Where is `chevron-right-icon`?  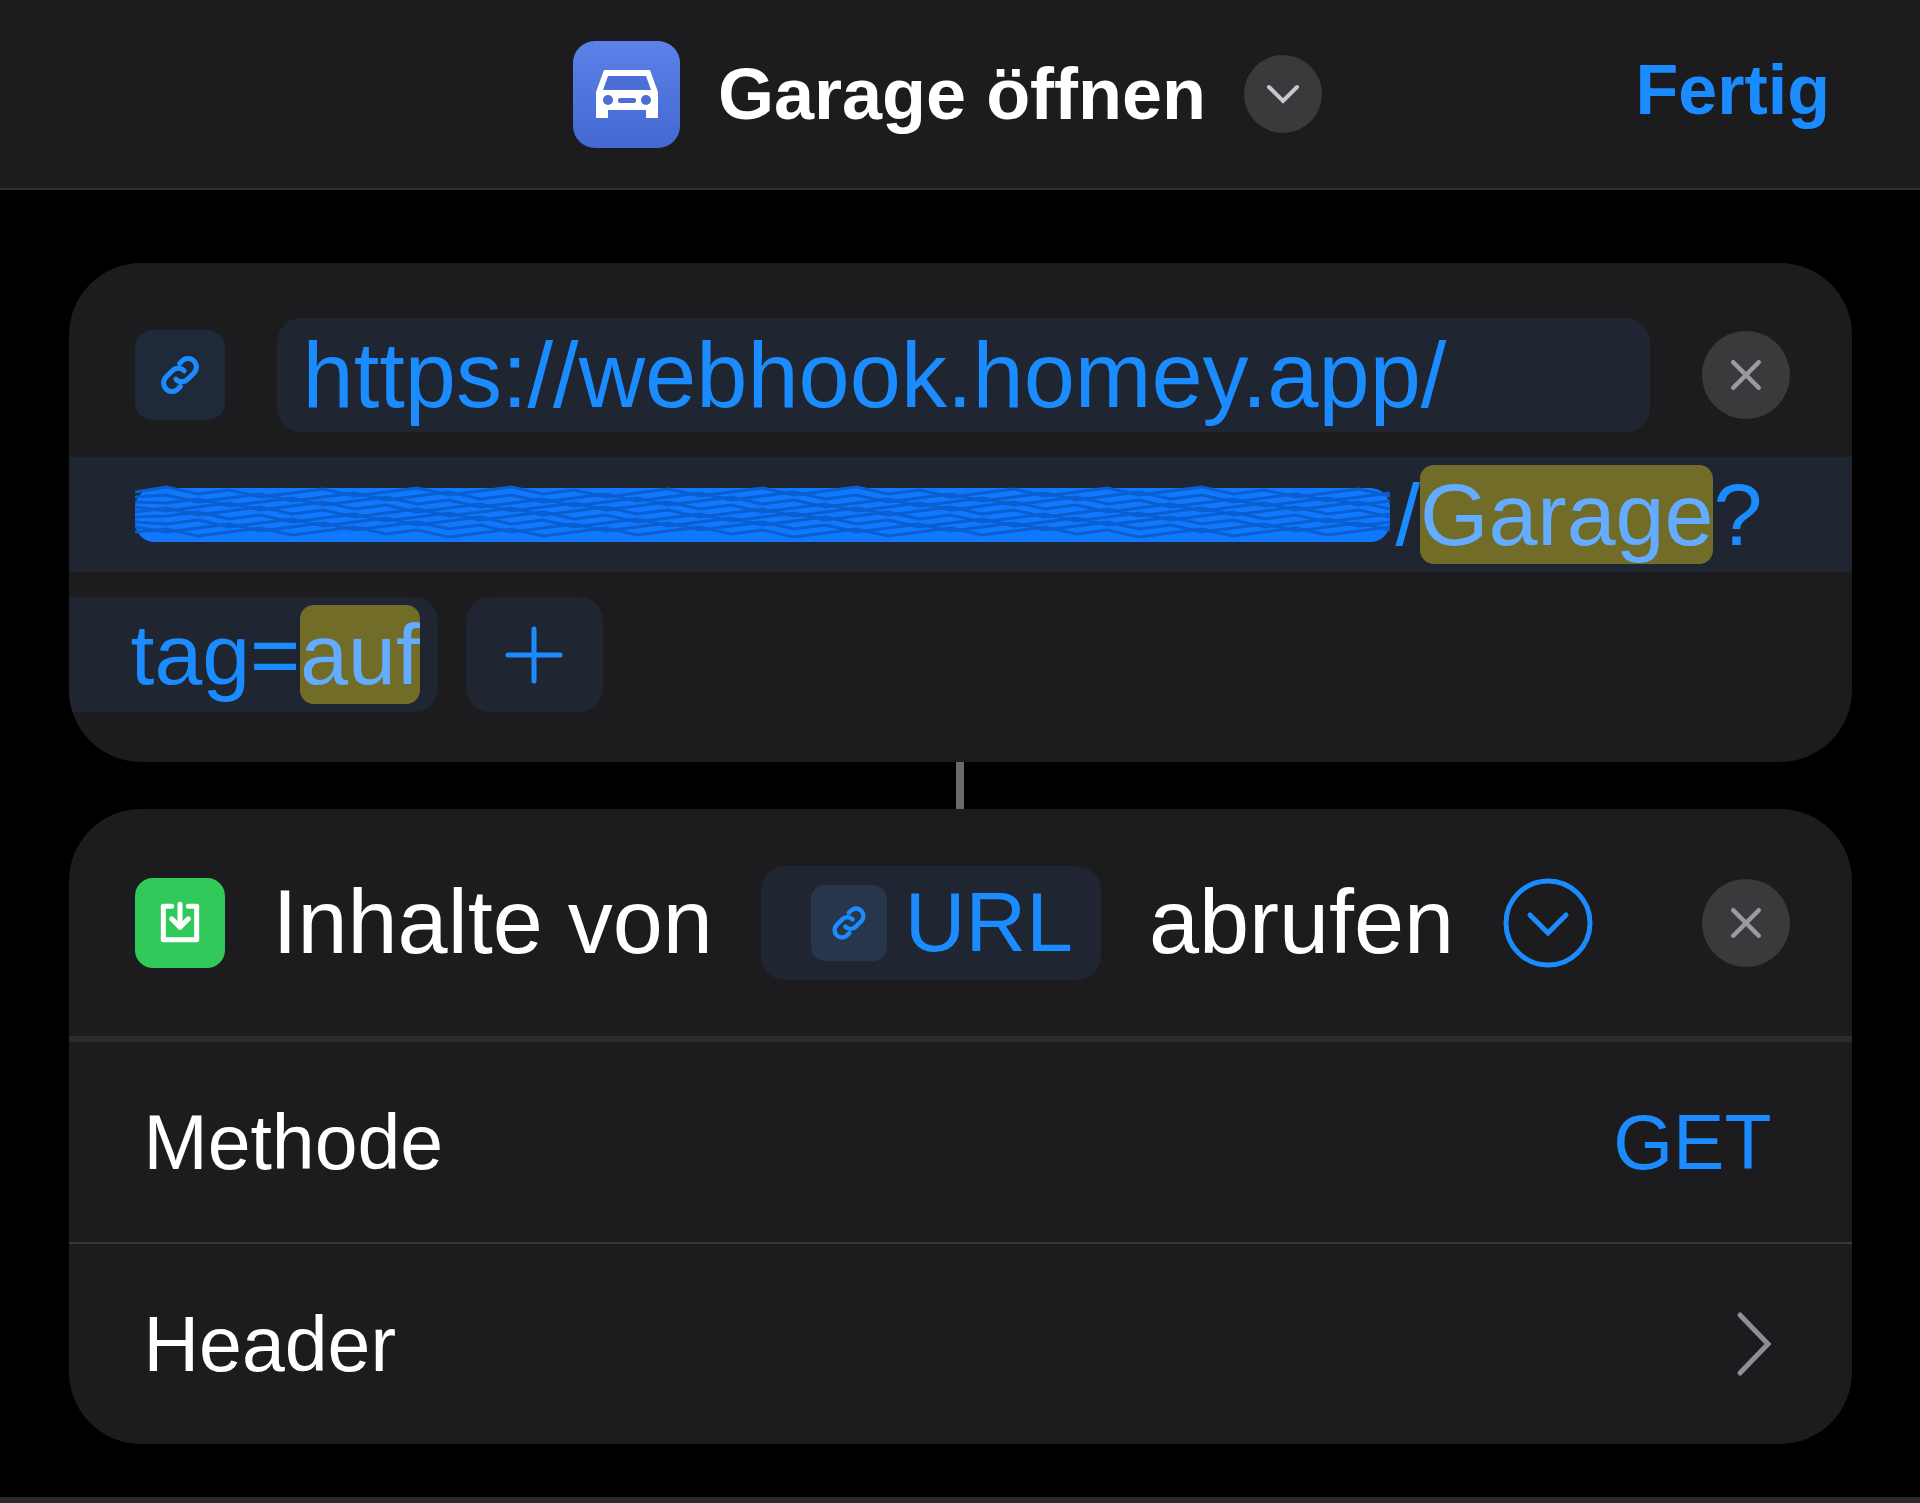
chevron-right-icon is located at coordinates (1753, 1344).